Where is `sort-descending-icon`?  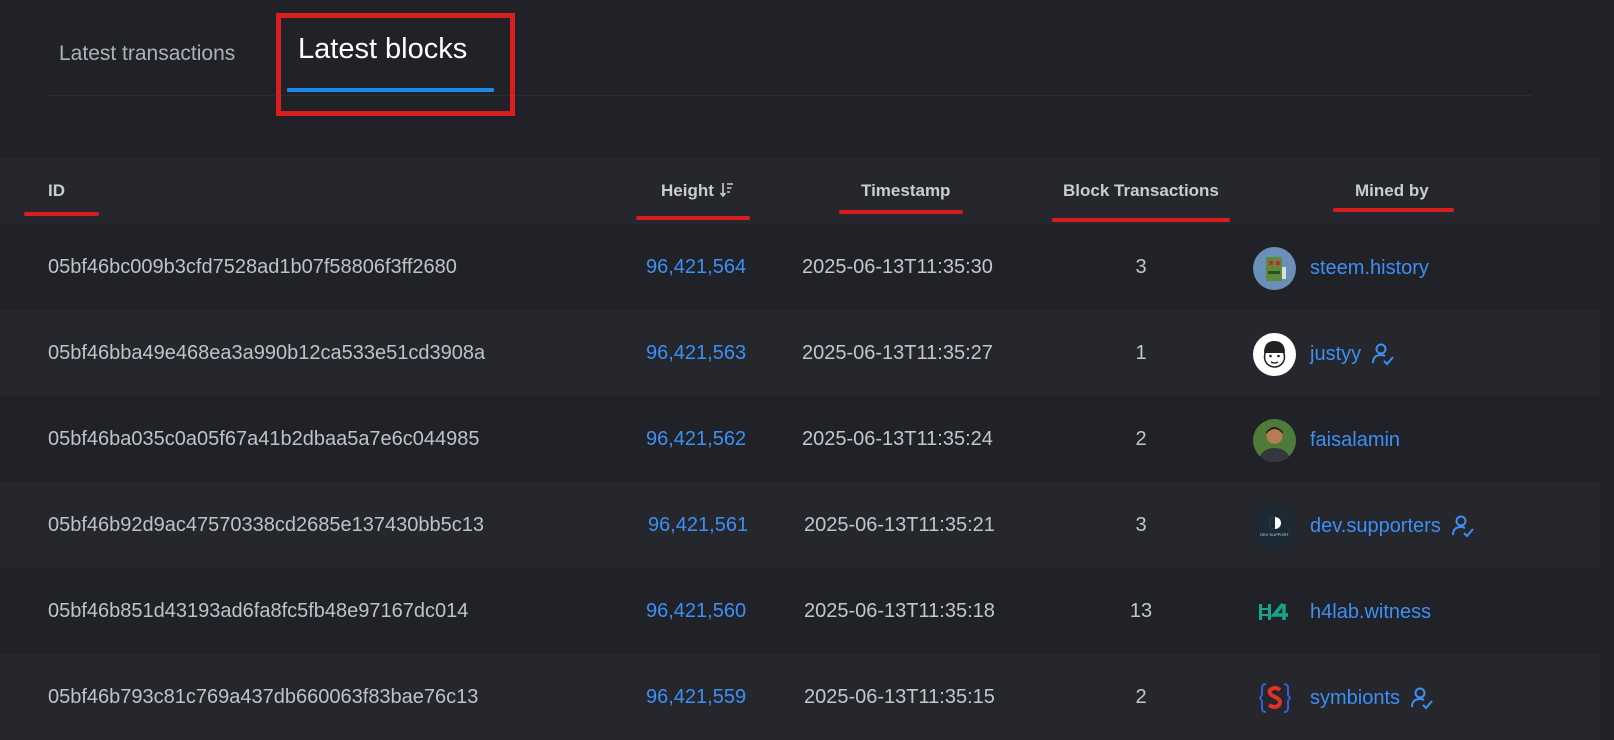
sort-descending-icon is located at coordinates (726, 192).